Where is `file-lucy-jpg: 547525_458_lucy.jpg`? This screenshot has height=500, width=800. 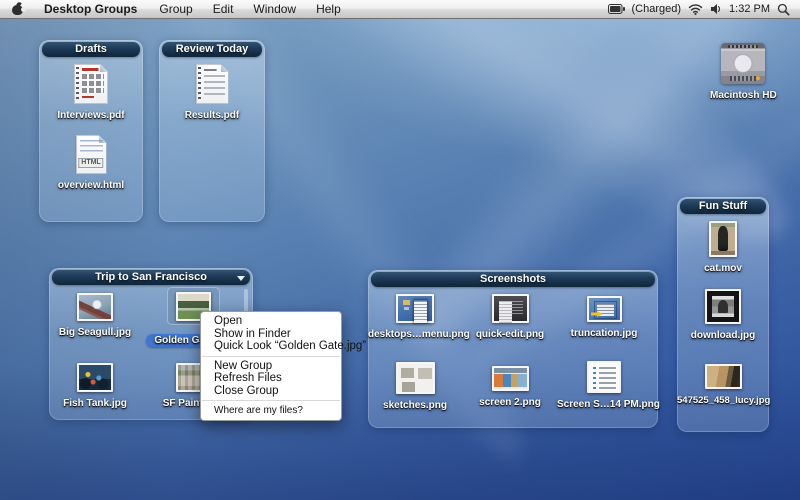 file-lucy-jpg: 547525_458_lucy.jpg is located at coordinates (724, 386).